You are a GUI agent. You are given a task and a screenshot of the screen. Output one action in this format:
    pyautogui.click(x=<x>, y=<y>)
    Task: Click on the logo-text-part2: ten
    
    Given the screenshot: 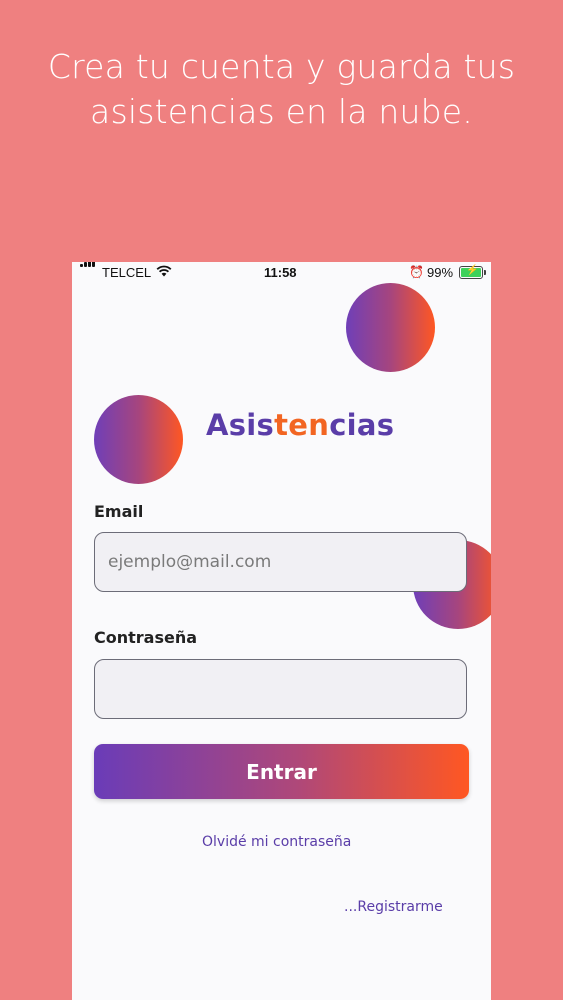 What is the action you would take?
    pyautogui.click(x=302, y=425)
    